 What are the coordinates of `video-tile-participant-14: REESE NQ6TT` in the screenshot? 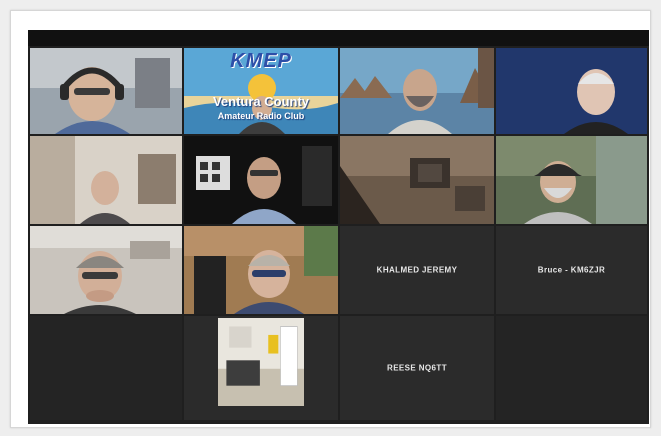 It's located at (417, 368).